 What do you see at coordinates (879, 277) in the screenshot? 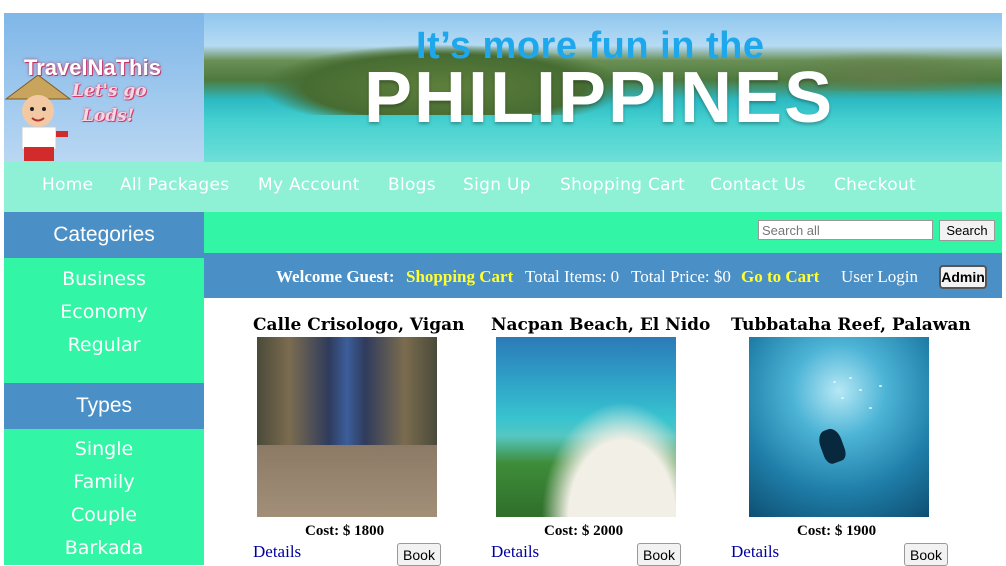
I see `user-login-link: User Login` at bounding box center [879, 277].